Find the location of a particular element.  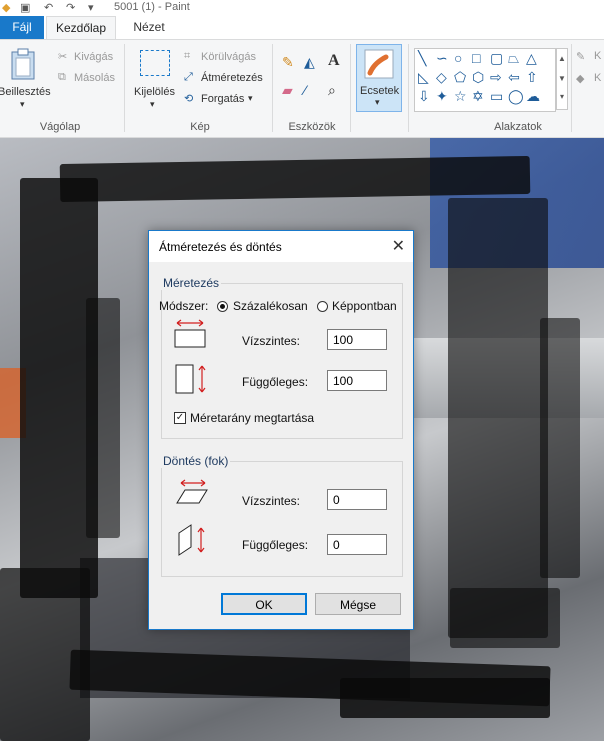

method-pixels-radio: Képpontban is located at coordinates (360, 307).